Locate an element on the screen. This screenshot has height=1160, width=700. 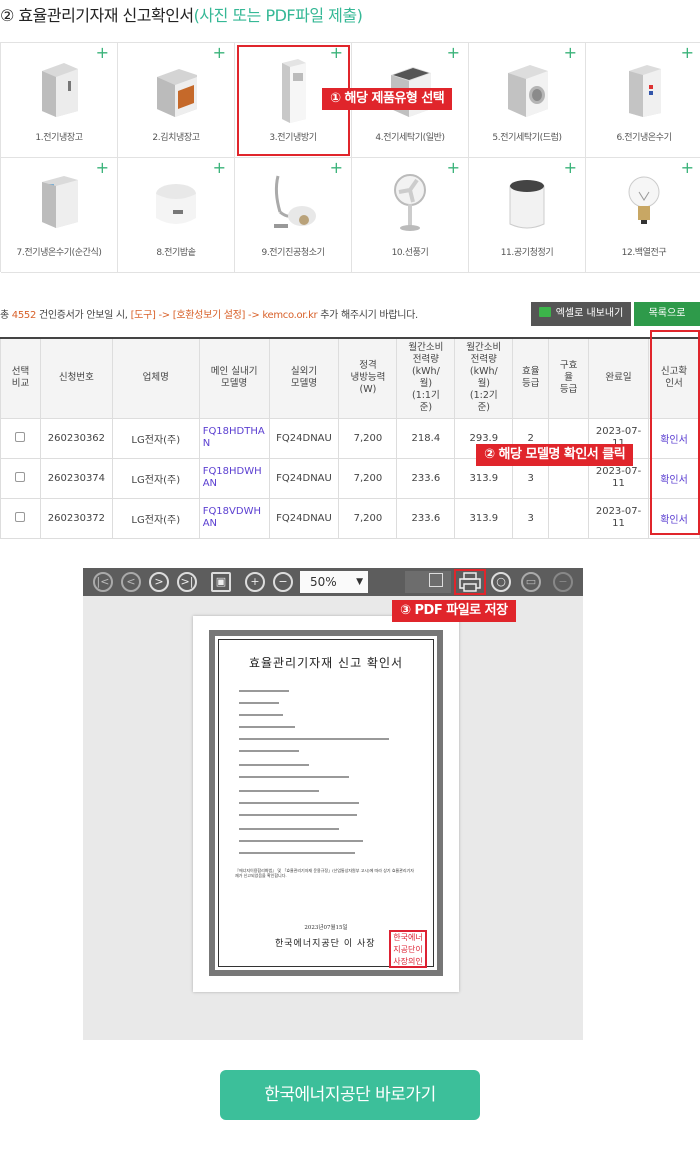
category-label: 11.공기청정기 is located at coordinates (527, 253).